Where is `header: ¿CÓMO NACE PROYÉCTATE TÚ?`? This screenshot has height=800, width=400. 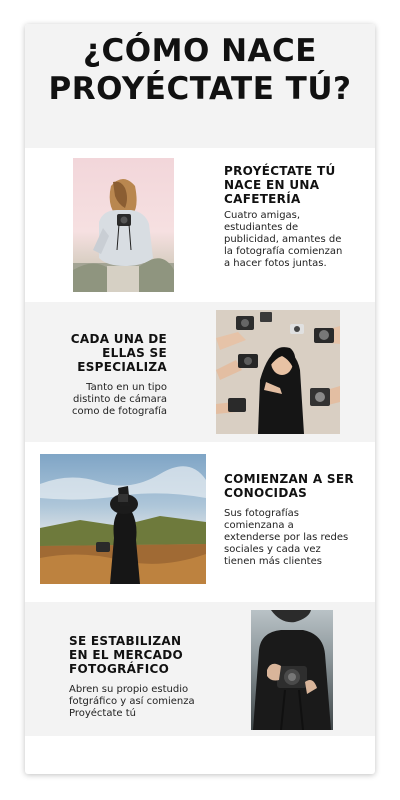 header: ¿CÓMO NACE PROYÉCTATE TÚ? is located at coordinates (200, 86).